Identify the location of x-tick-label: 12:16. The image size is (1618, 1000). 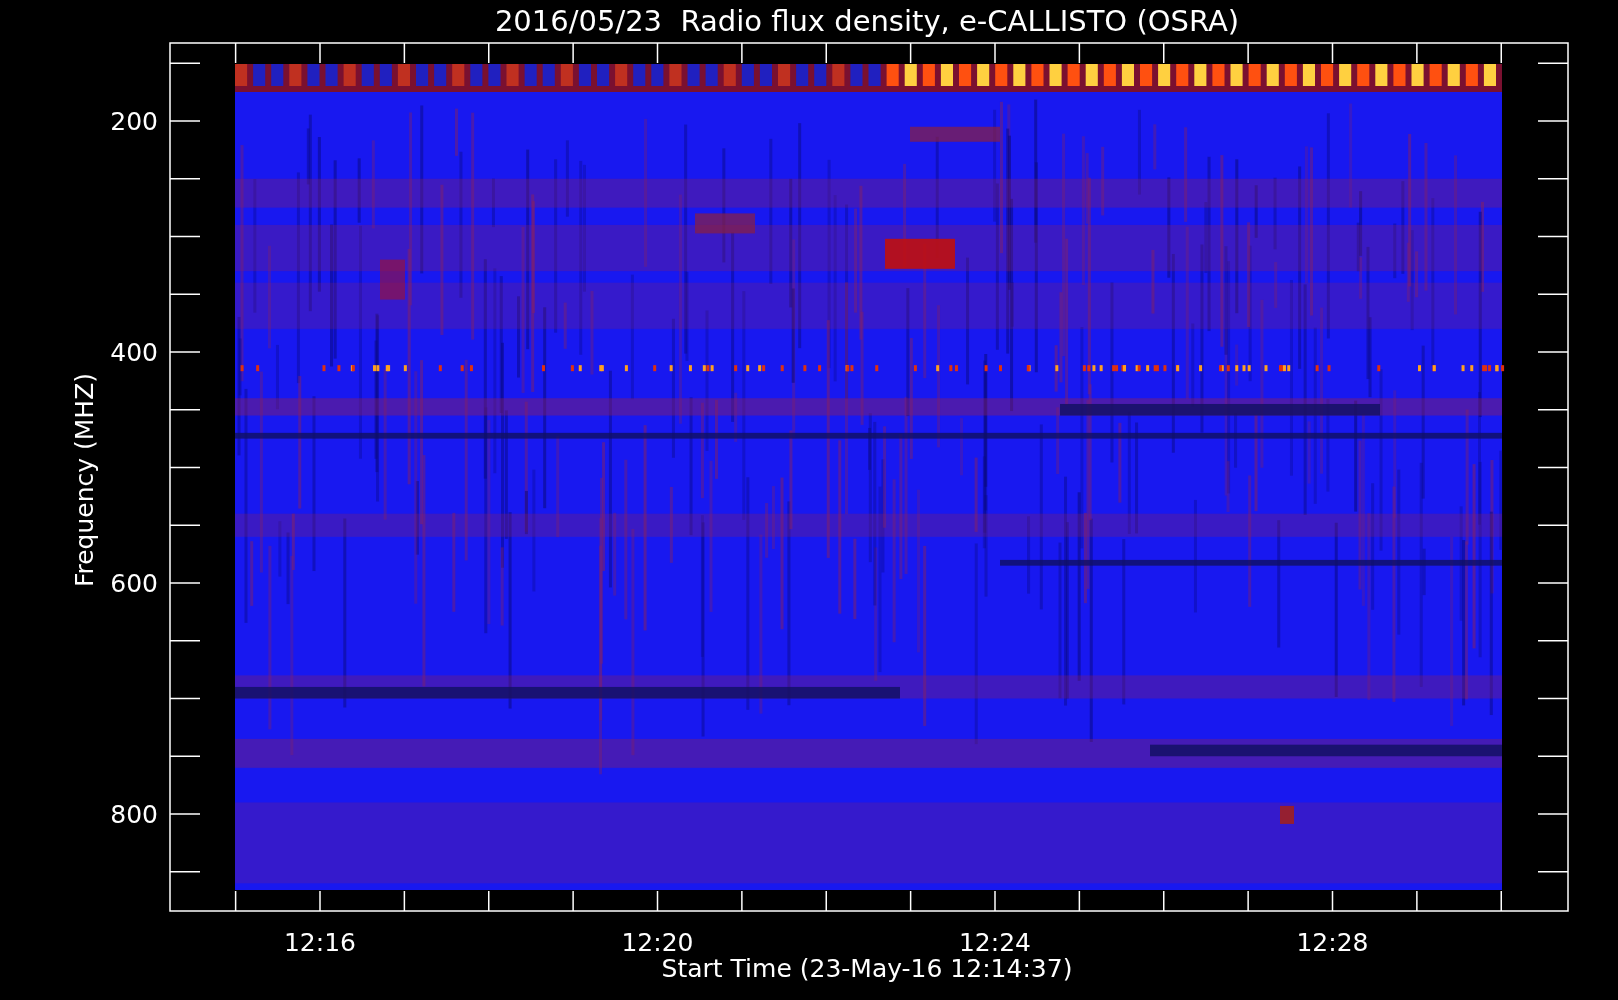
(320, 942).